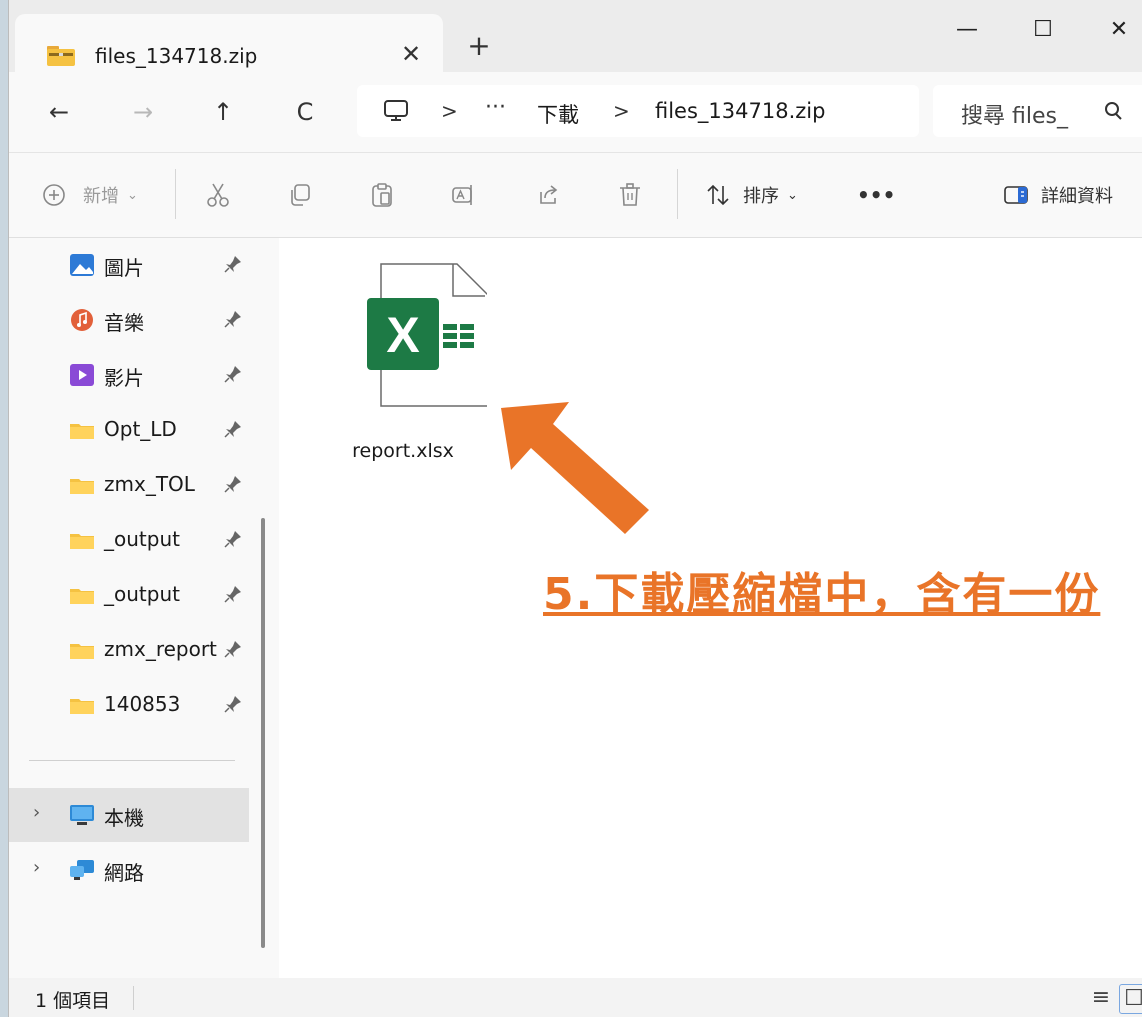  What do you see at coordinates (149, 484) in the screenshot?
I see `sidebar-item-label: zmx_TOL` at bounding box center [149, 484].